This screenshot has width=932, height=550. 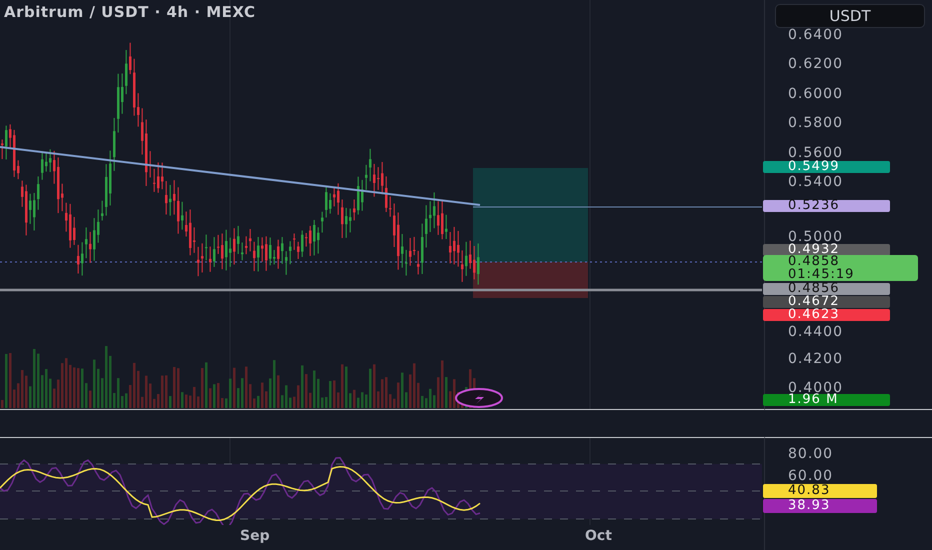 What do you see at coordinates (850, 16) in the screenshot?
I see `currency-button: USDT` at bounding box center [850, 16].